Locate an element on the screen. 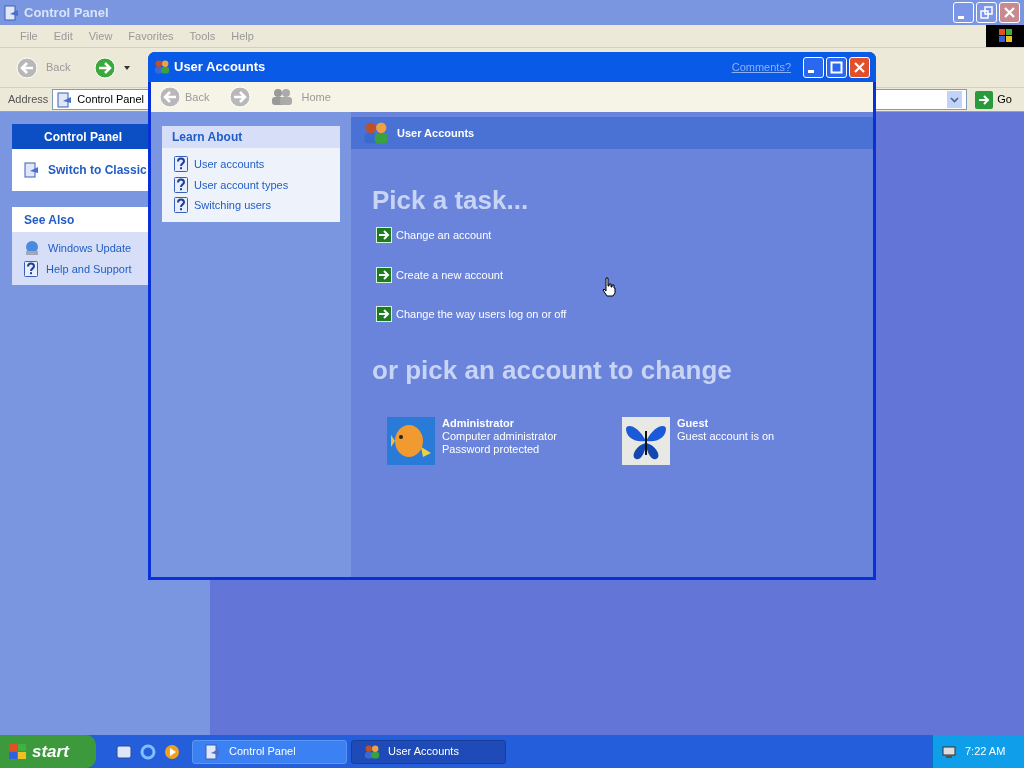 This screenshot has height=768, width=1024. dropdown-caret-icon is located at coordinates (127, 67).